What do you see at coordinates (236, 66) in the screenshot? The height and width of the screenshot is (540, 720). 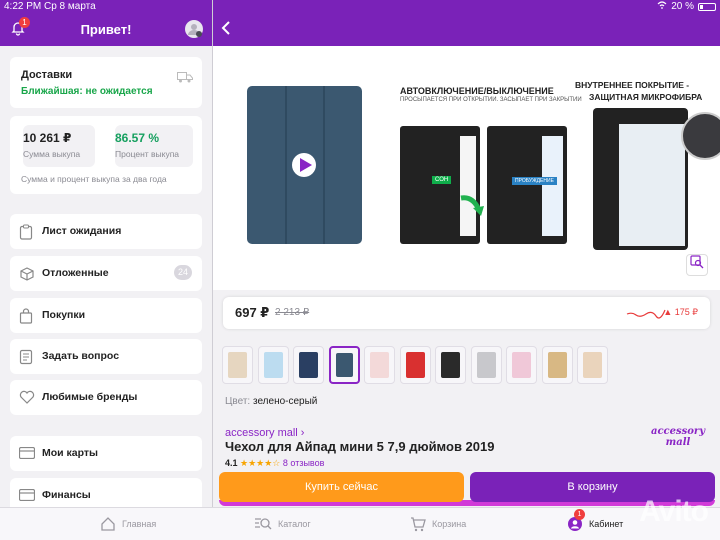 I see `gallery-prev-icon` at bounding box center [236, 66].